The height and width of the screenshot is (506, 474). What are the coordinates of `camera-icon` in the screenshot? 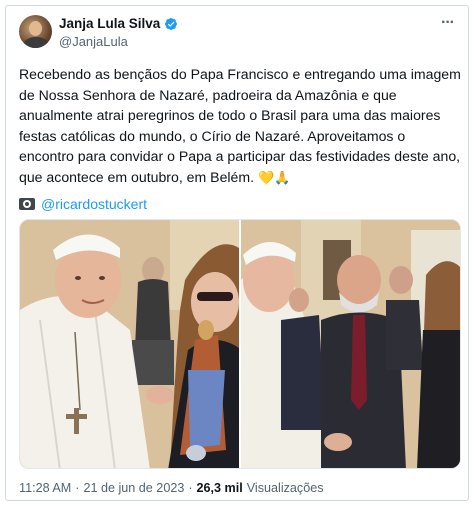 It's located at (27, 204).